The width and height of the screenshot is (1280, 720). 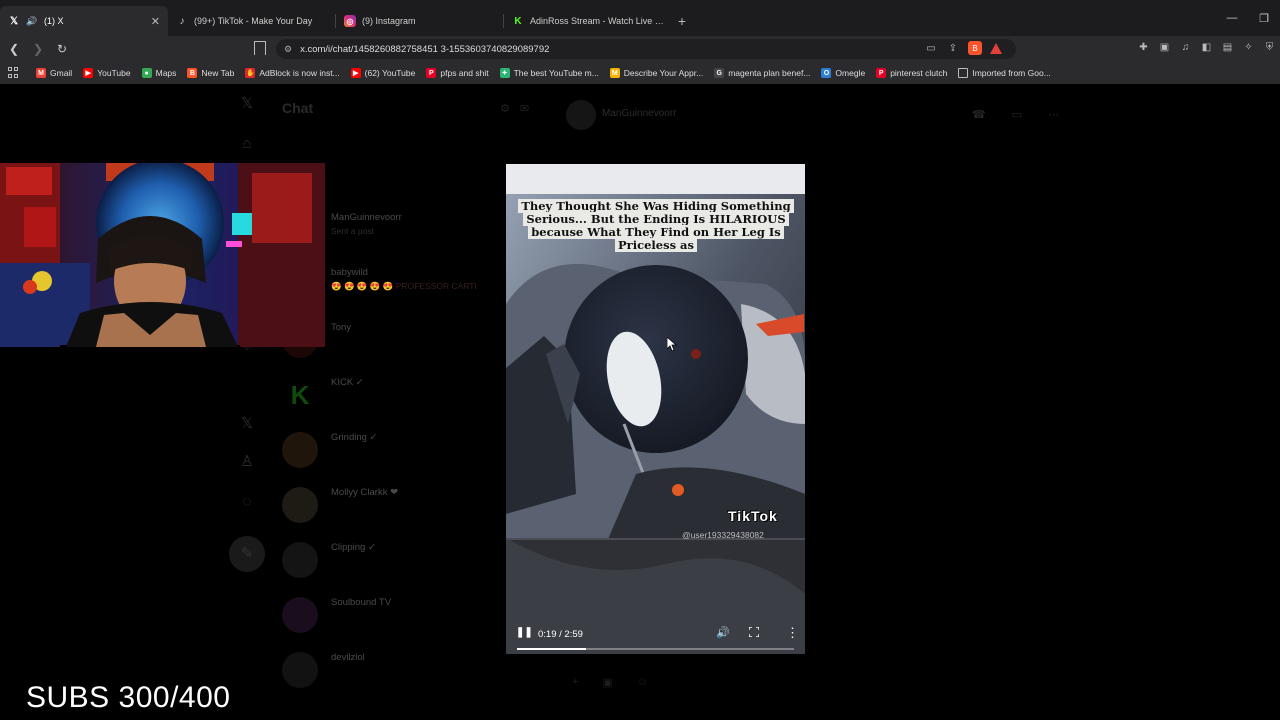 I want to click on tab-x: 𝕏 🔊 (1) X ✕, so click(x=84, y=21).